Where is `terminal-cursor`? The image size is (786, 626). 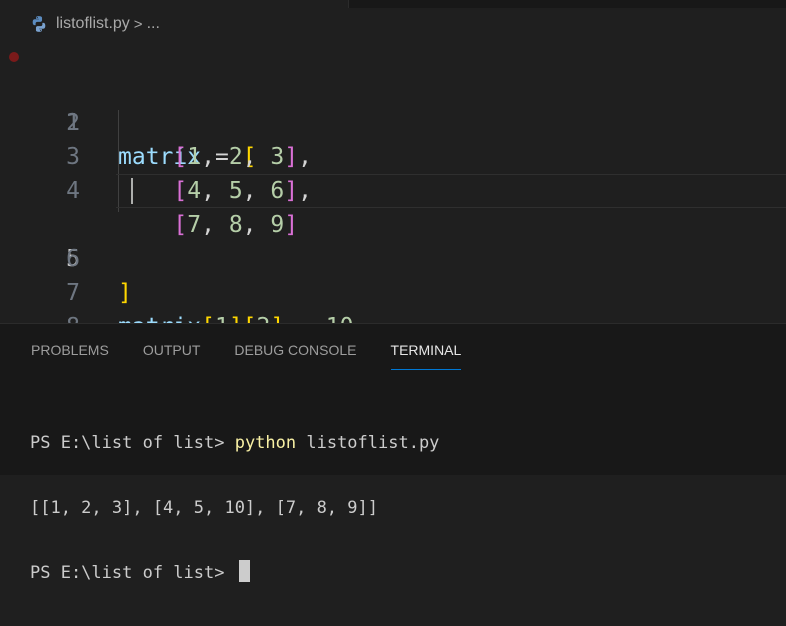
terminal-cursor is located at coordinates (244, 571).